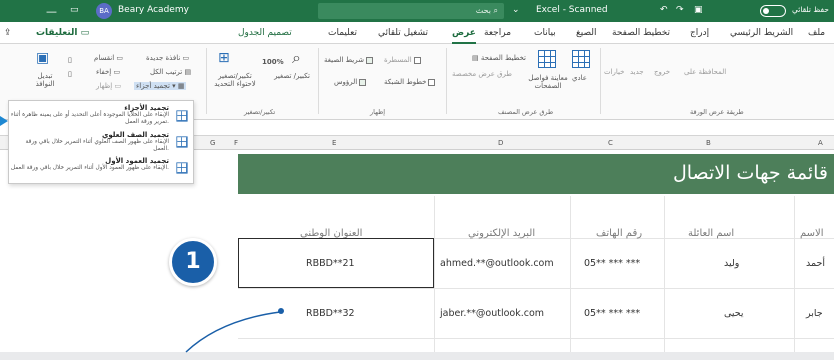  What do you see at coordinates (410, 82) in the screenshot?
I see `gridlines-checkbox: خطوط الشبكة` at bounding box center [410, 82].